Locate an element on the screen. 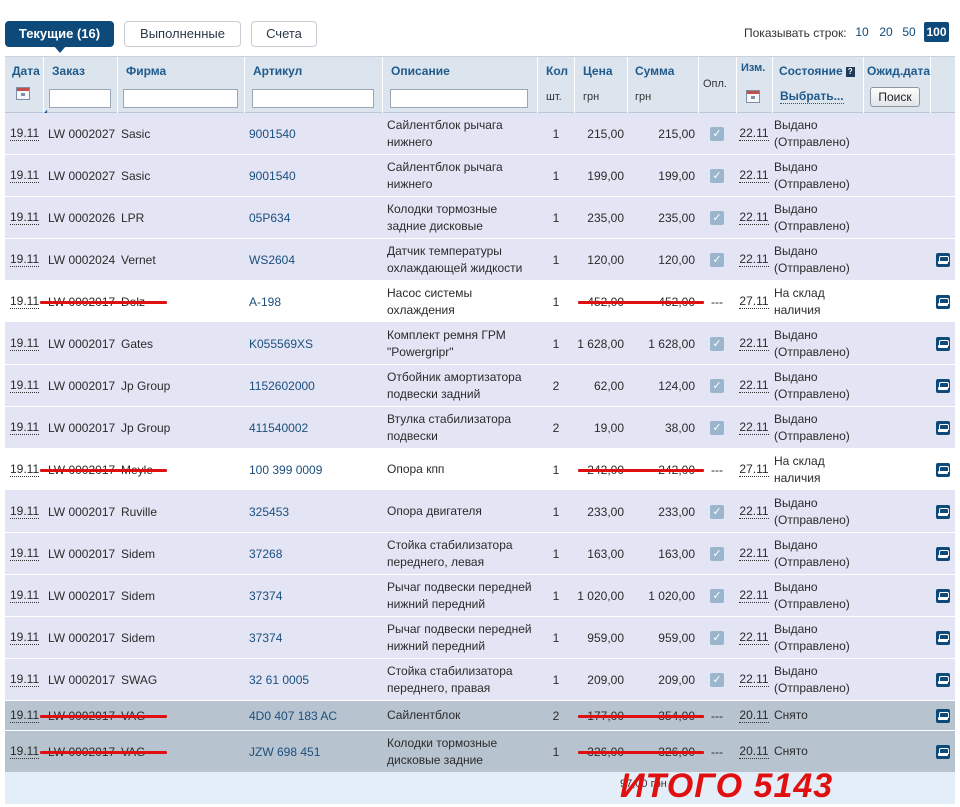  row-article: K055569XS is located at coordinates (314, 343).